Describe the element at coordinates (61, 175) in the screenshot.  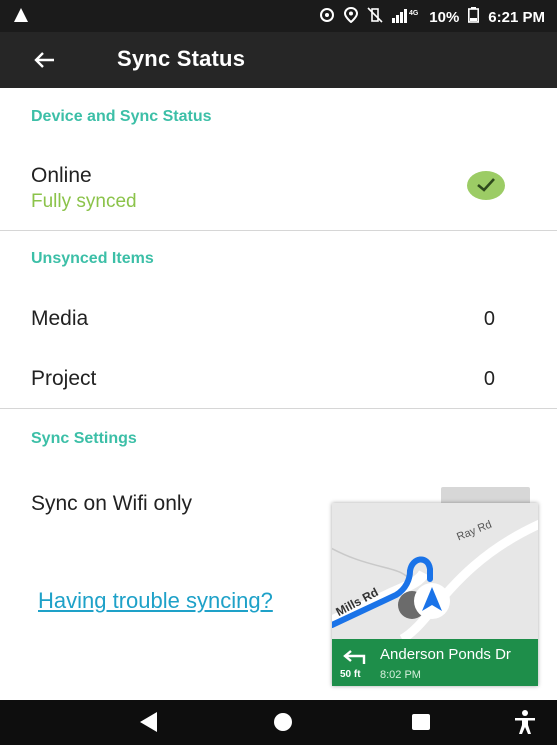
I see `connection-status-label: Online` at that location.